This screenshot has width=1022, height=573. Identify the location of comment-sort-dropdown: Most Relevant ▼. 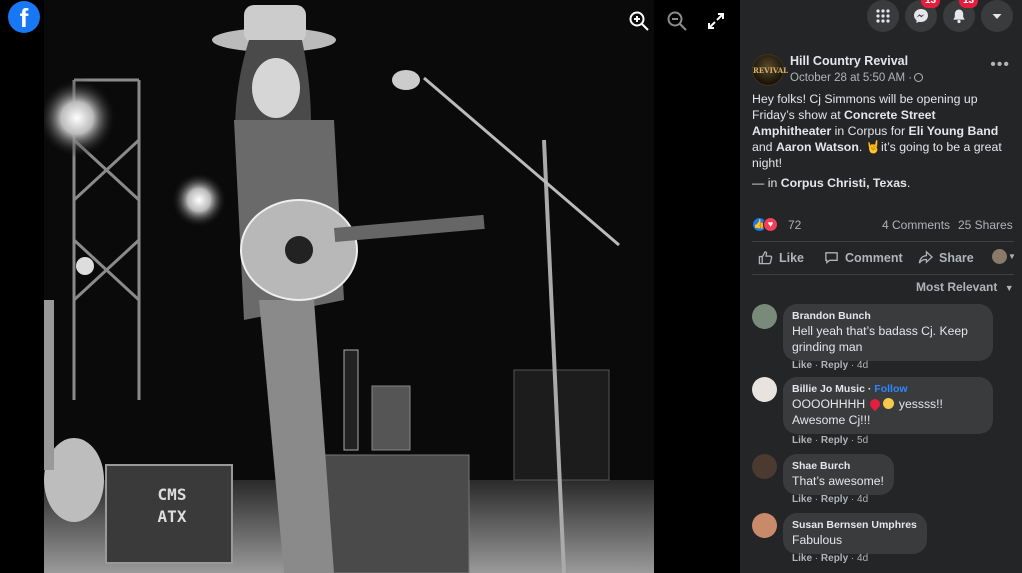
(965, 287).